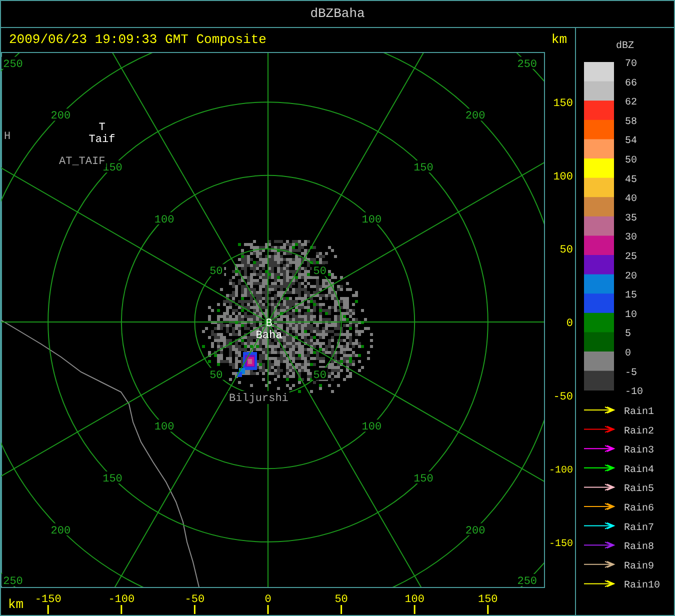 The width and height of the screenshot is (675, 616). What do you see at coordinates (337, 14) in the screenshot?
I see `window-title: dBZBaha` at bounding box center [337, 14].